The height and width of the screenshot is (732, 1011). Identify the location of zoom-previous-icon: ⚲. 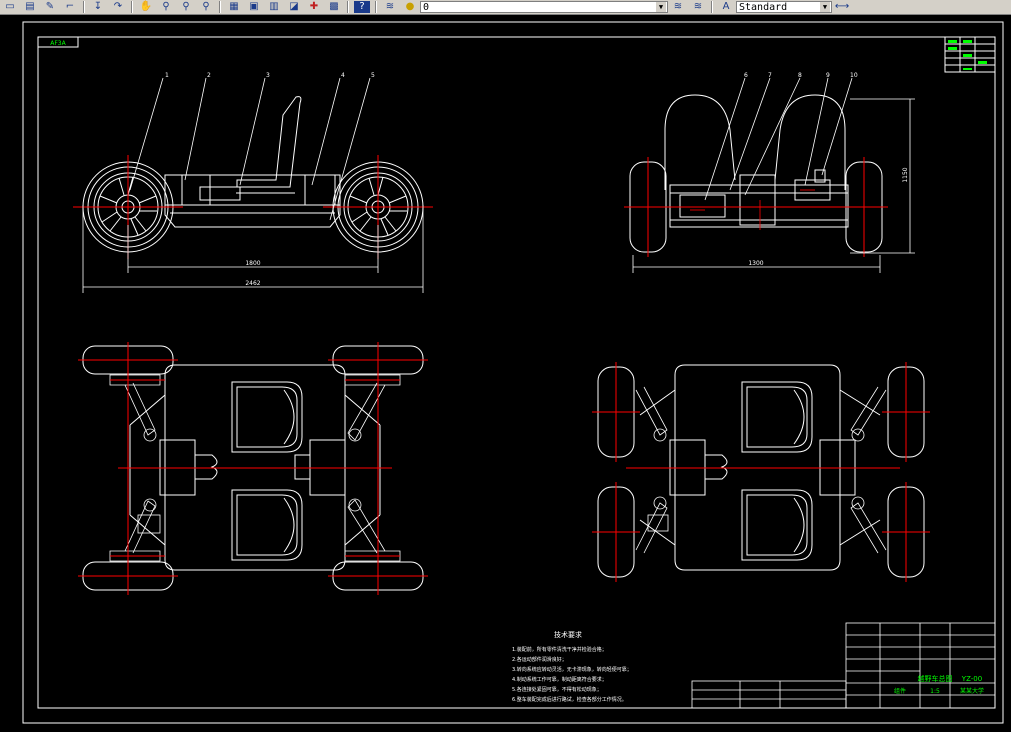
(206, 7).